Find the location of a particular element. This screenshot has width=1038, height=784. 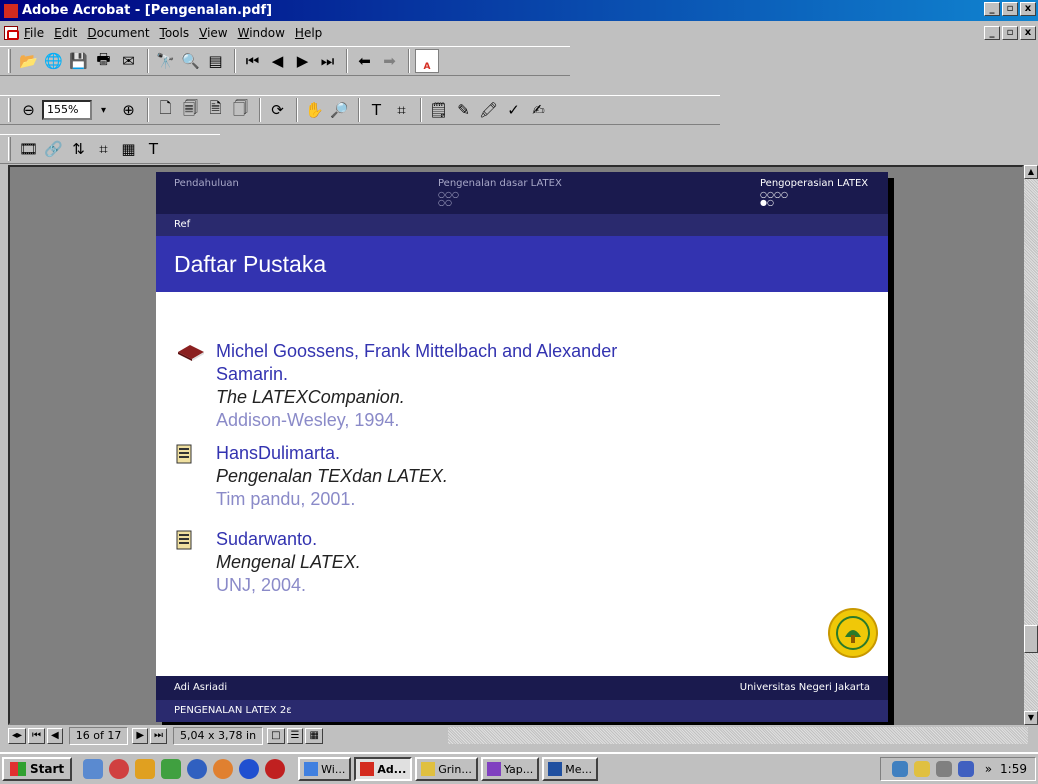

vertical-scrollbar: ▲ ▼ is located at coordinates (1031, 445).